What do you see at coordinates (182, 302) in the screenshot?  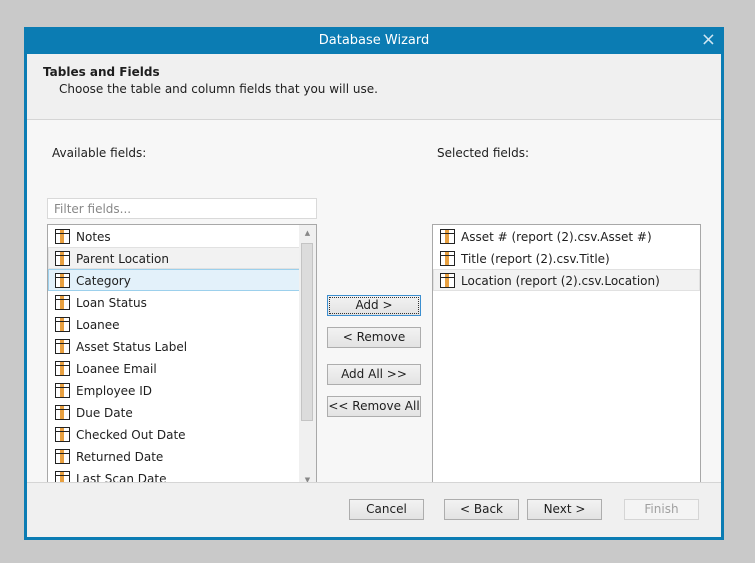 I see `list-item: Loan Status` at bounding box center [182, 302].